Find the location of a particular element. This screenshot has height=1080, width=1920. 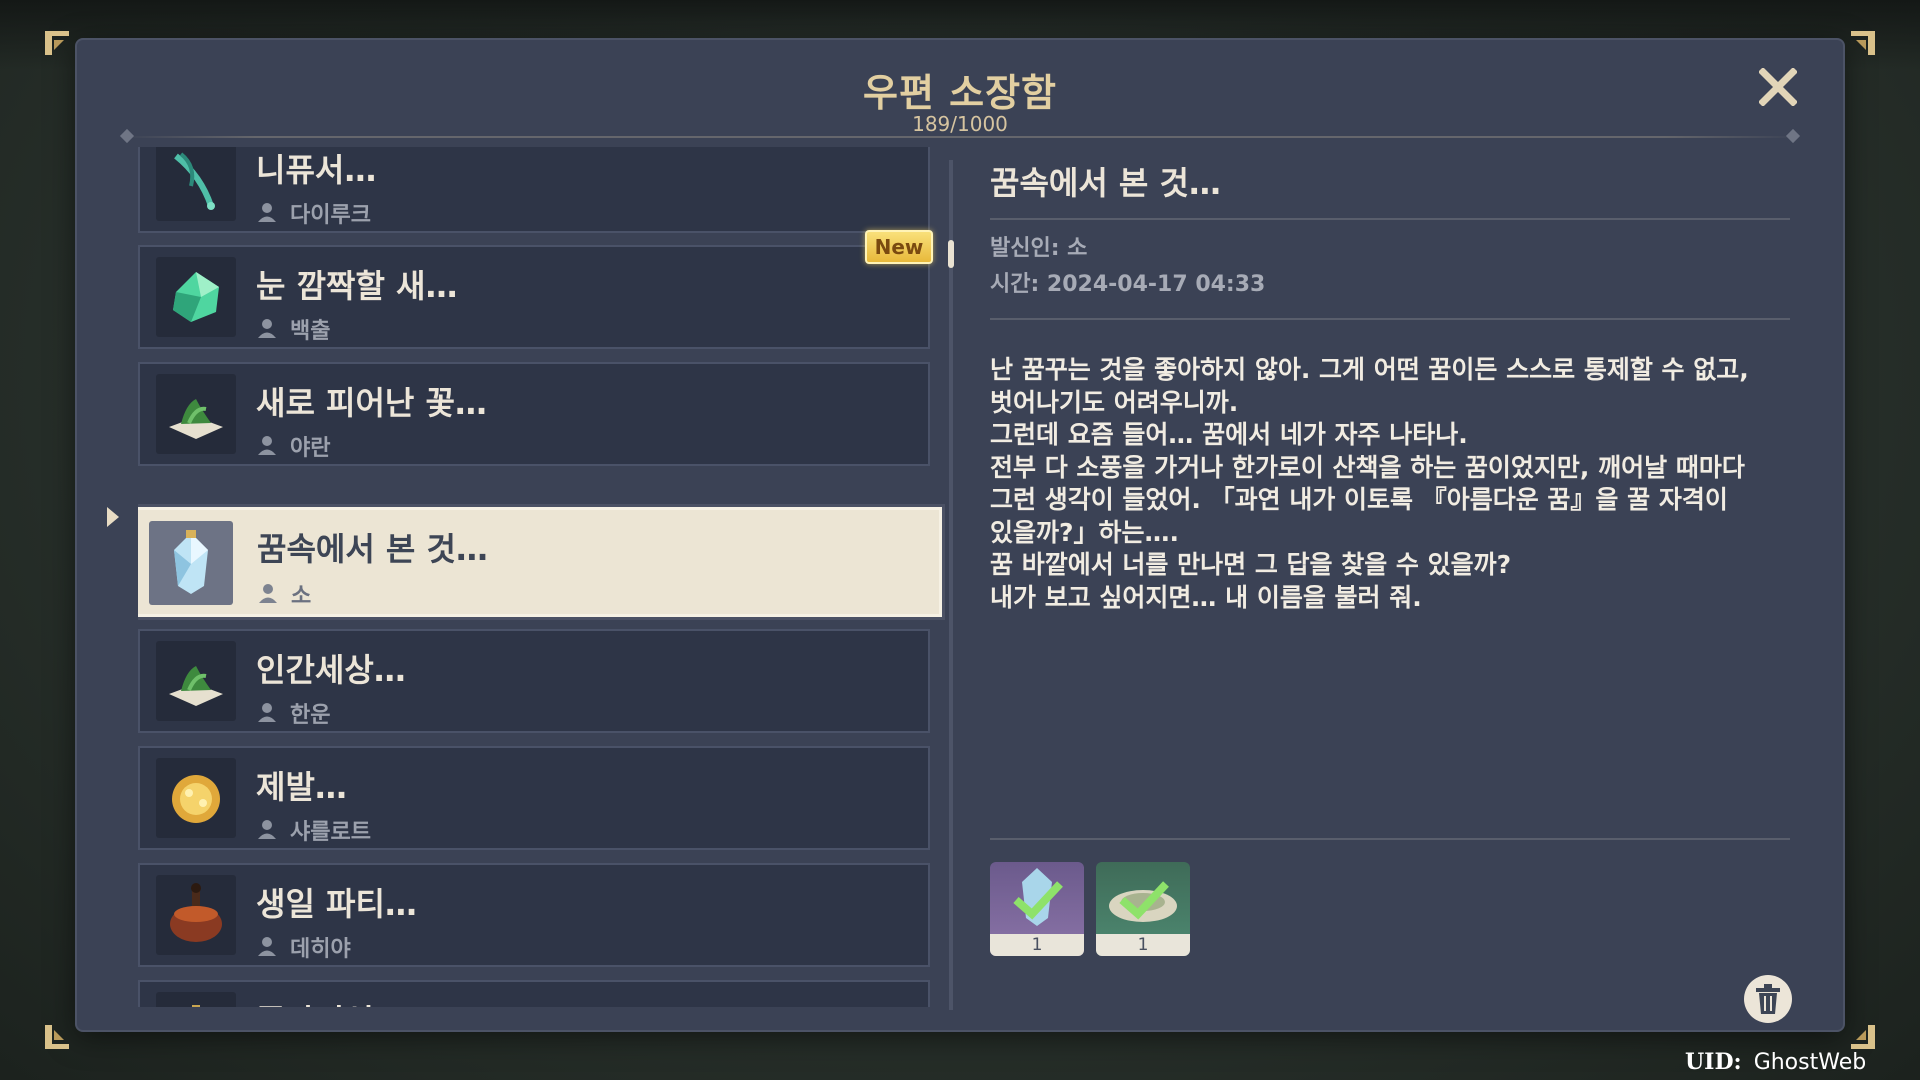

list-item: 제발… 샤를로트 is located at coordinates (534, 798).